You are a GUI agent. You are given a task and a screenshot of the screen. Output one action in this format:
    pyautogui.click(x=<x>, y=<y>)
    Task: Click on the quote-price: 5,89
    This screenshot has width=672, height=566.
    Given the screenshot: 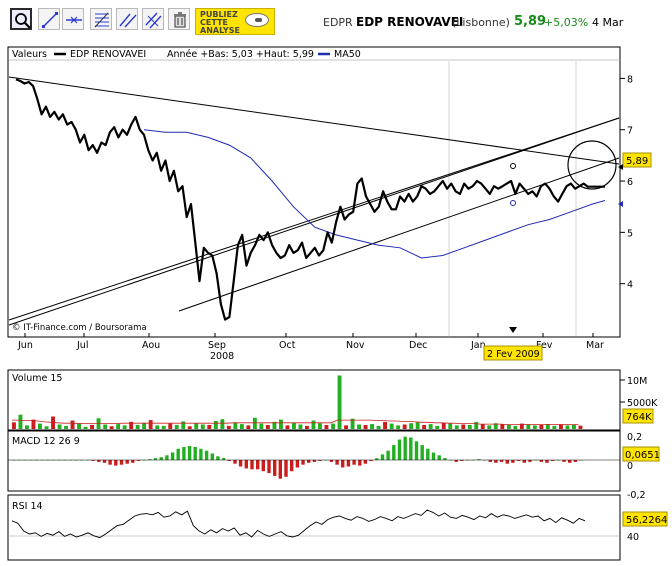 What is the action you would take?
    pyautogui.click(x=530, y=21)
    